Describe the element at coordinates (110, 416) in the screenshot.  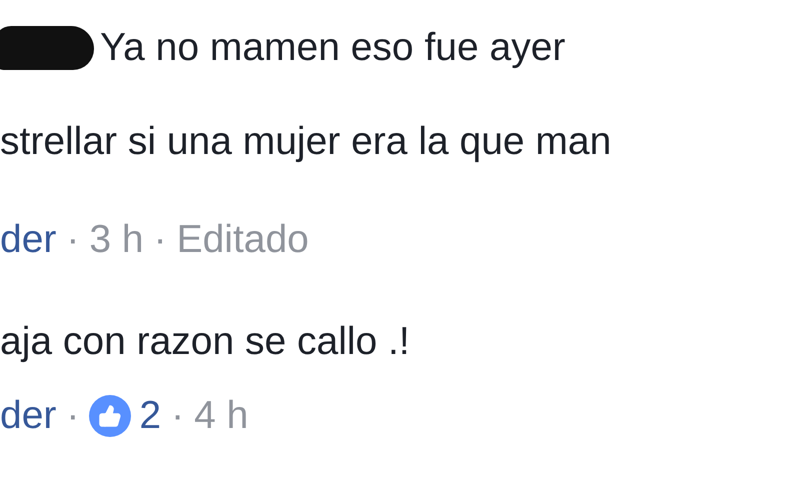
I see `thumbs-up-icon` at that location.